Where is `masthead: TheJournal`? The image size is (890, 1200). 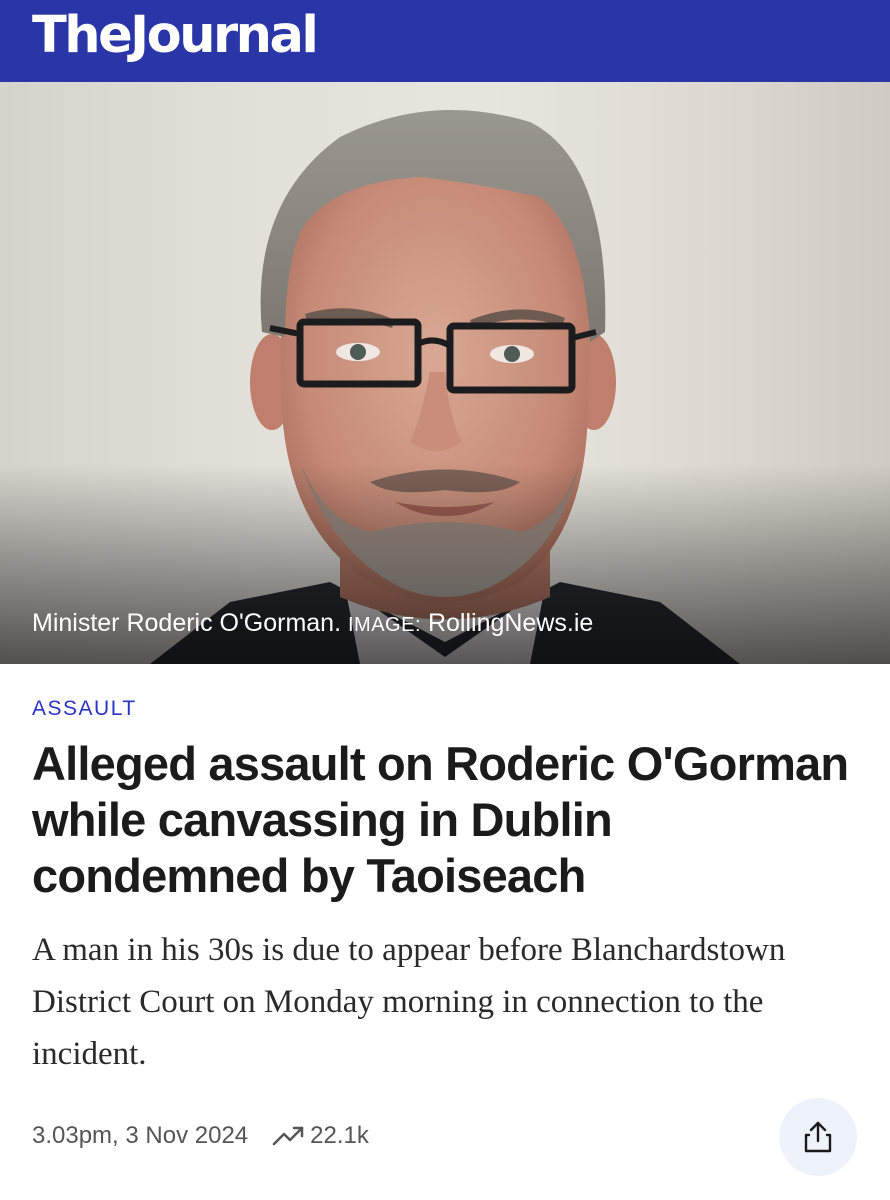
masthead: TheJournal is located at coordinates (445, 41).